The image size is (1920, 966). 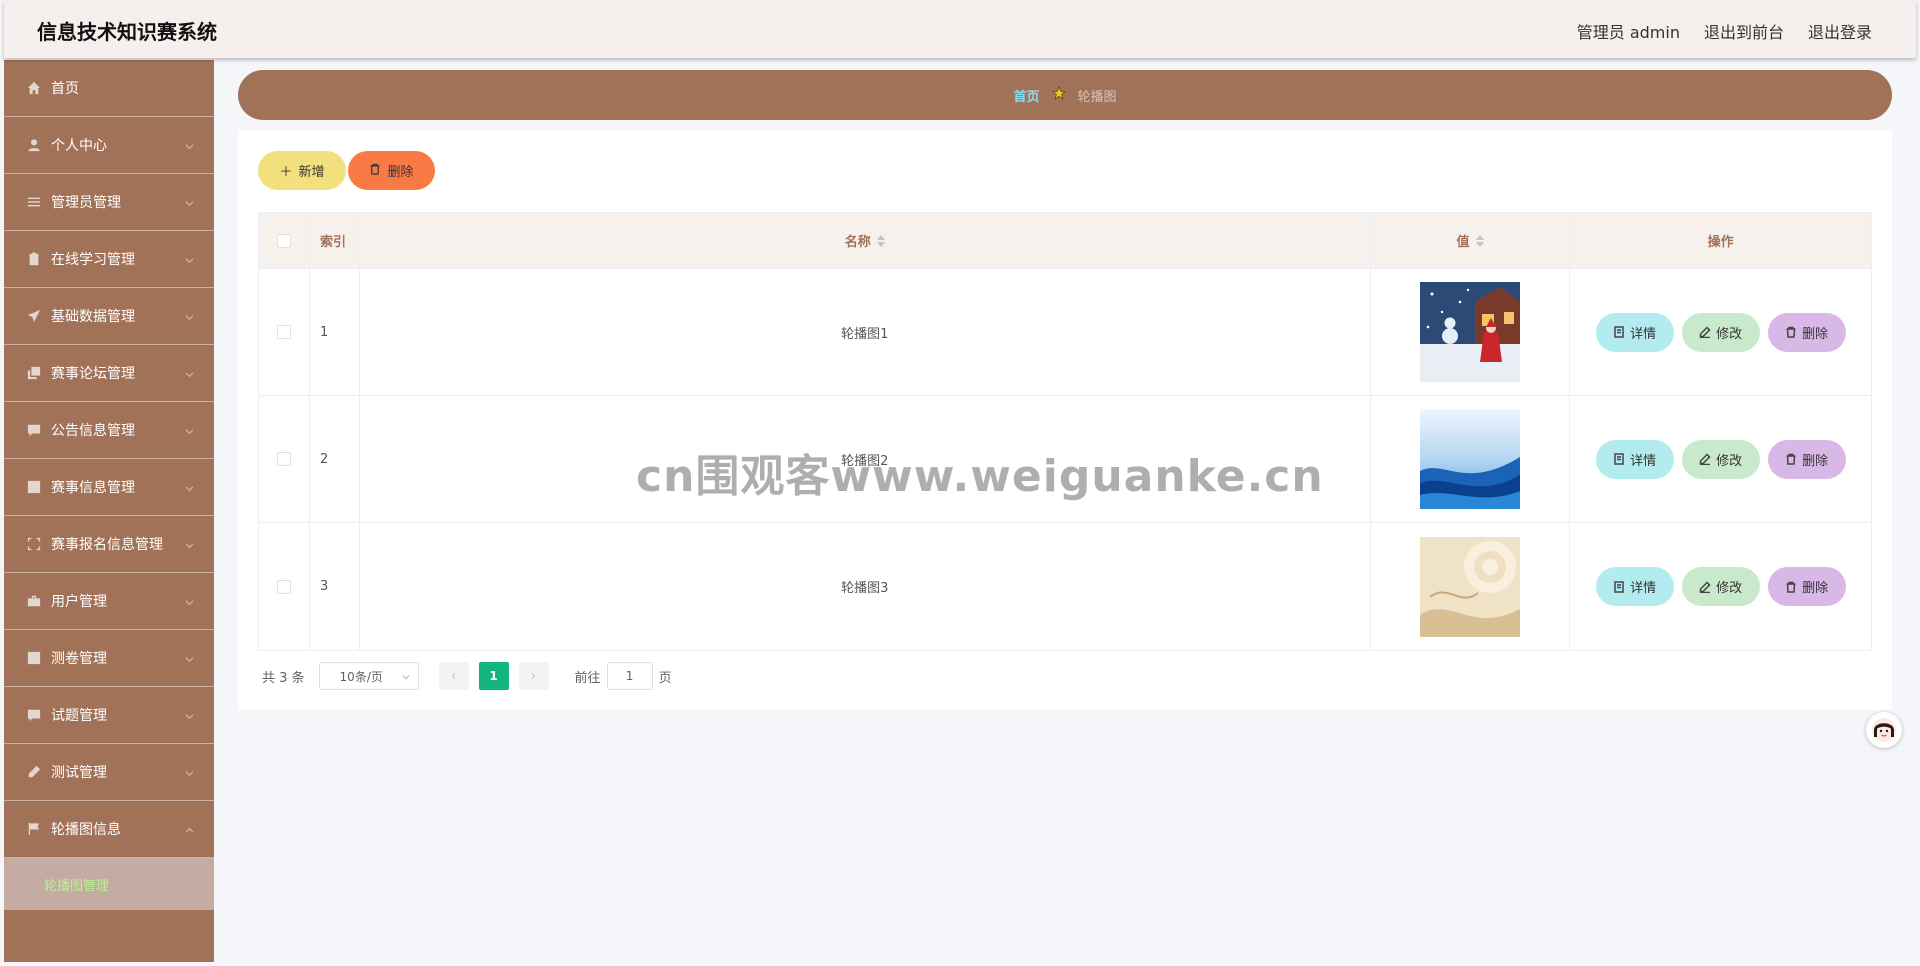 I want to click on select-all-checkbox, so click(x=283, y=240).